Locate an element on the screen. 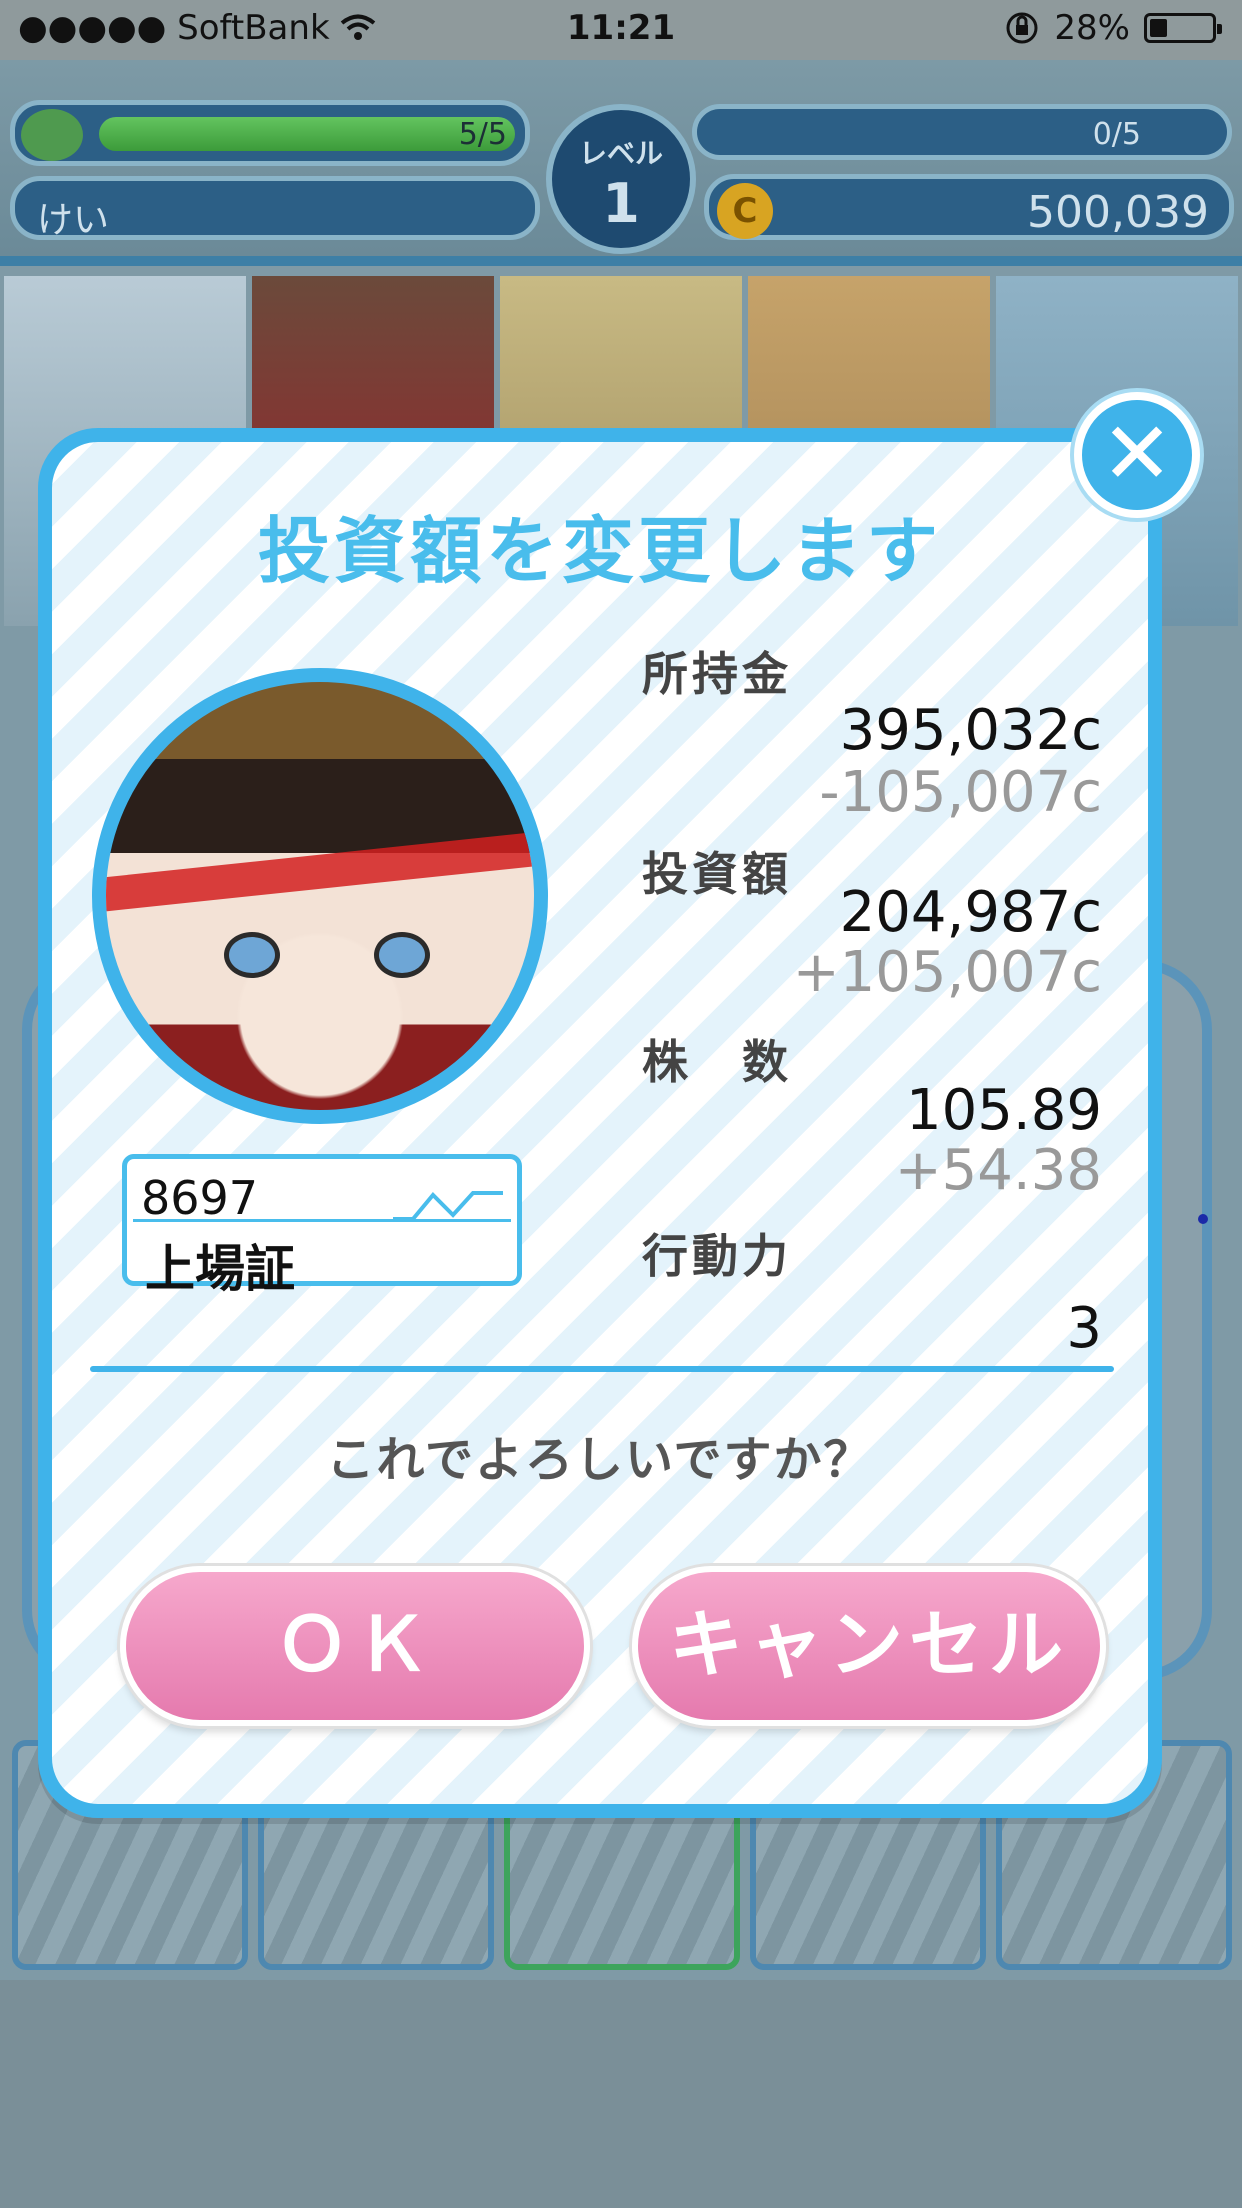 This screenshot has width=1242, height=2208. avatar-eye-right is located at coordinates (402, 955).